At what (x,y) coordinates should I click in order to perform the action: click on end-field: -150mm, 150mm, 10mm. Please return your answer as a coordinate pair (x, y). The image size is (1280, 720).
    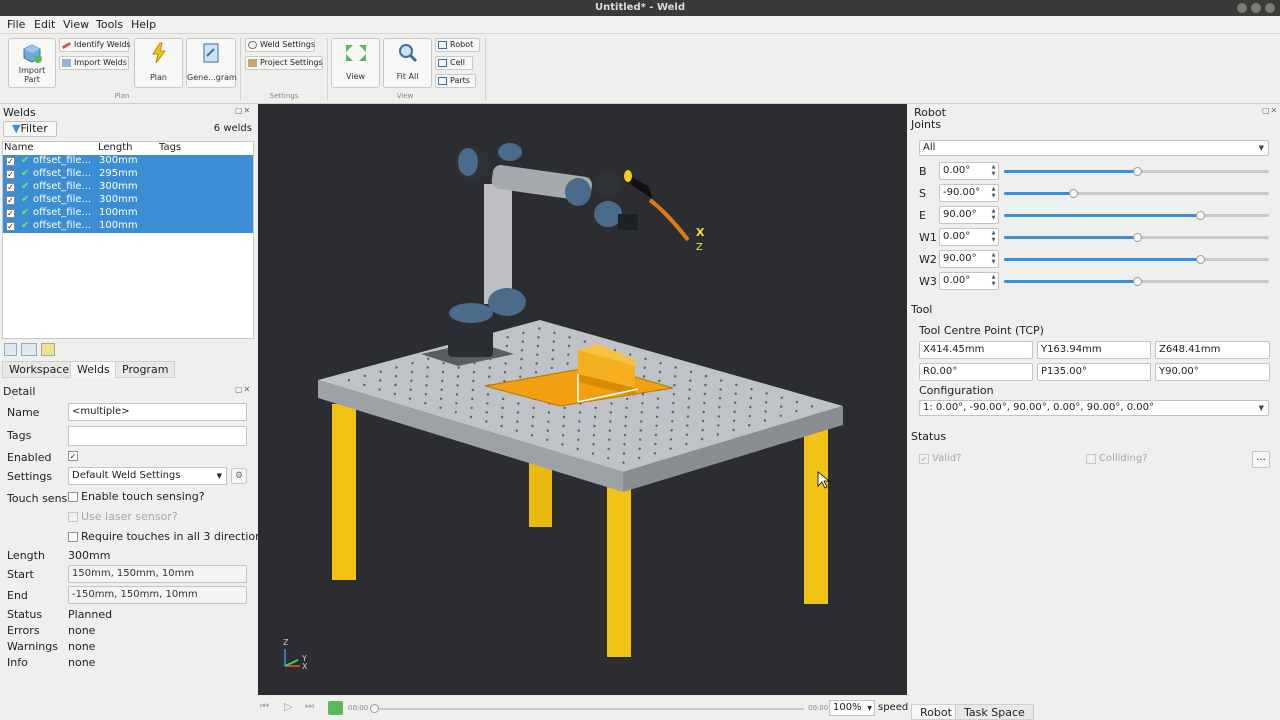
    Looking at the image, I should click on (157, 595).